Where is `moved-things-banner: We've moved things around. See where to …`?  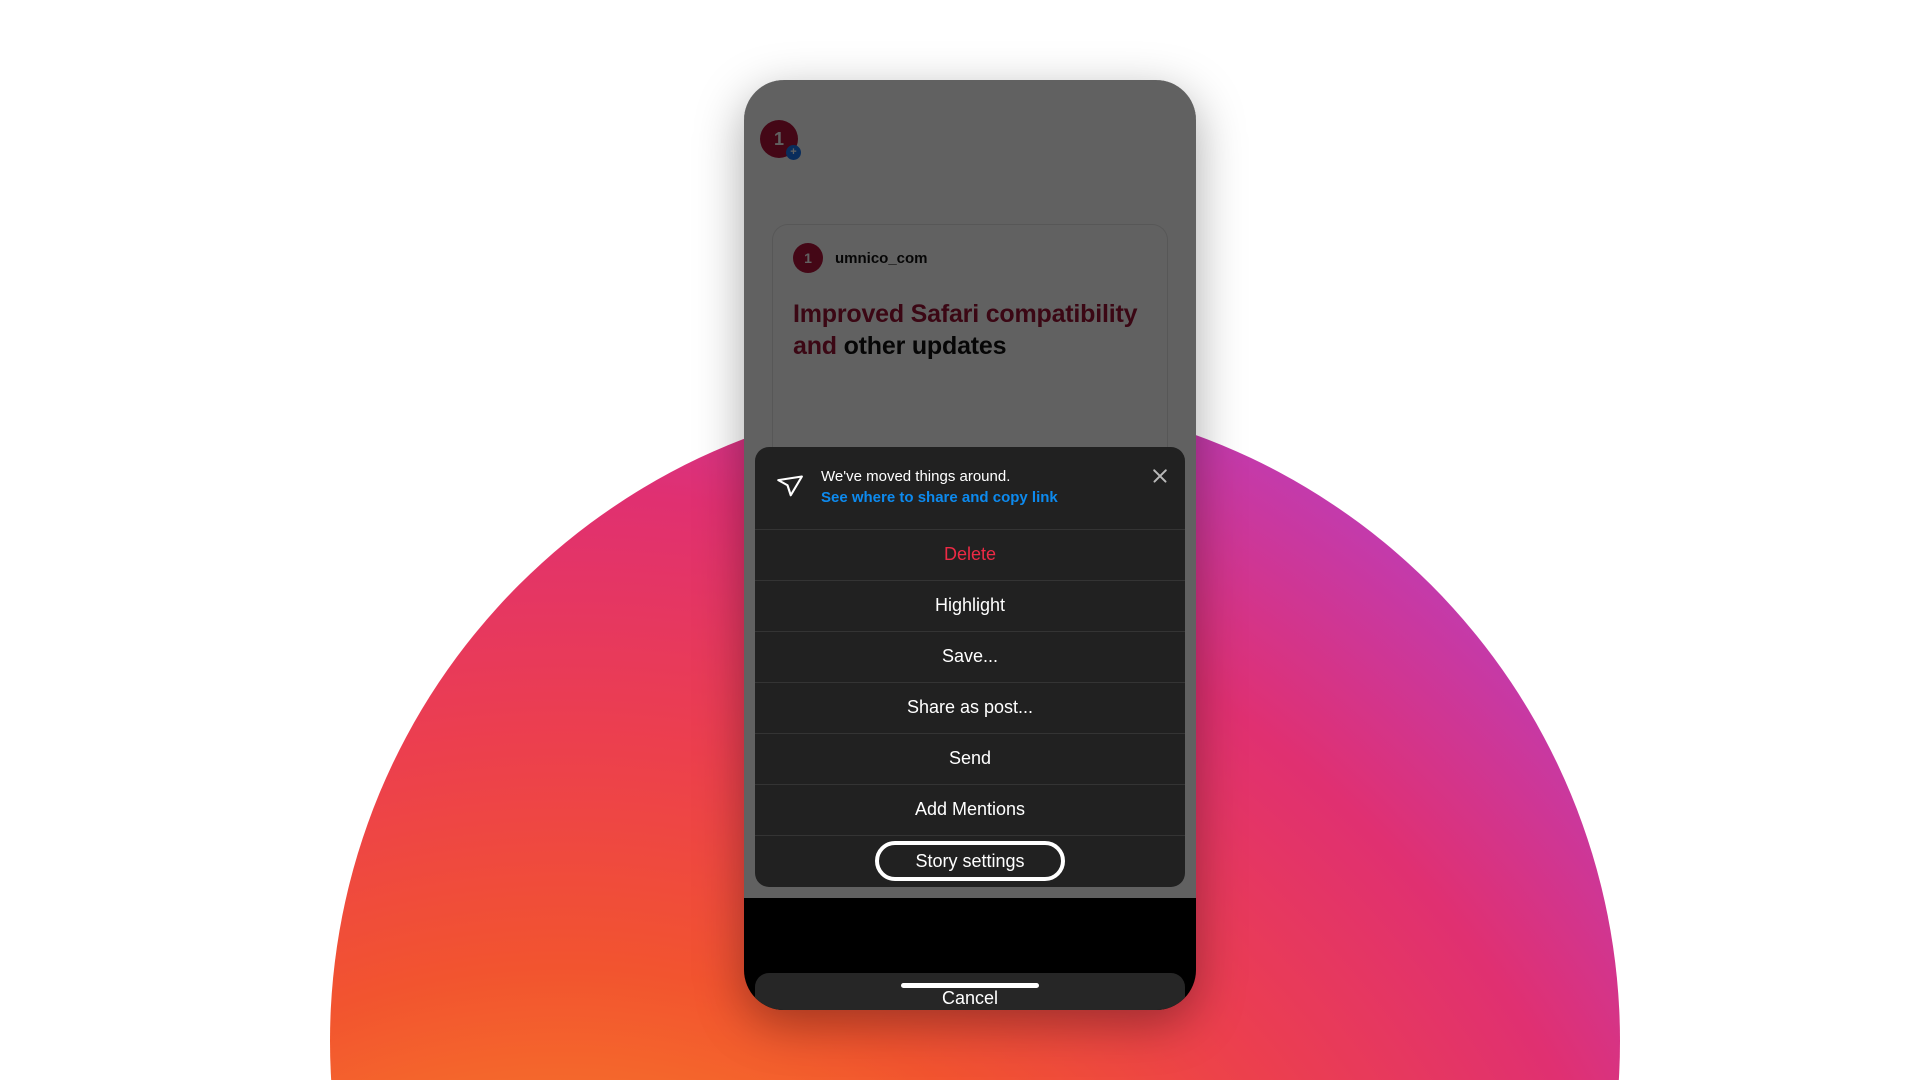
moved-things-banner: We've moved things around. See where to … is located at coordinates (970, 488).